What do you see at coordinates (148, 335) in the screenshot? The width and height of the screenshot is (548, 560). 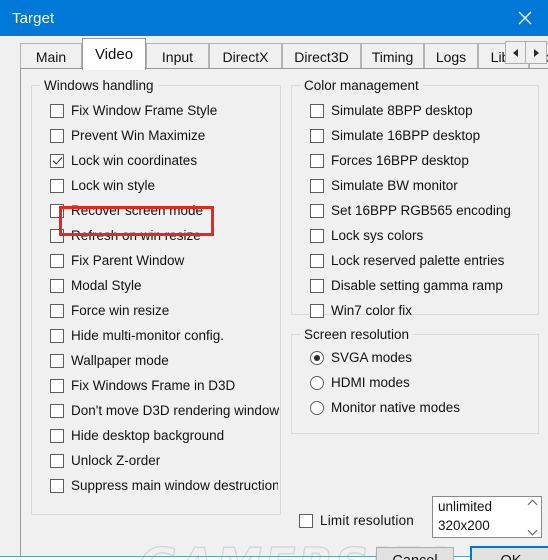 I see `checkbox-label: Hide multi-monitor config.` at bounding box center [148, 335].